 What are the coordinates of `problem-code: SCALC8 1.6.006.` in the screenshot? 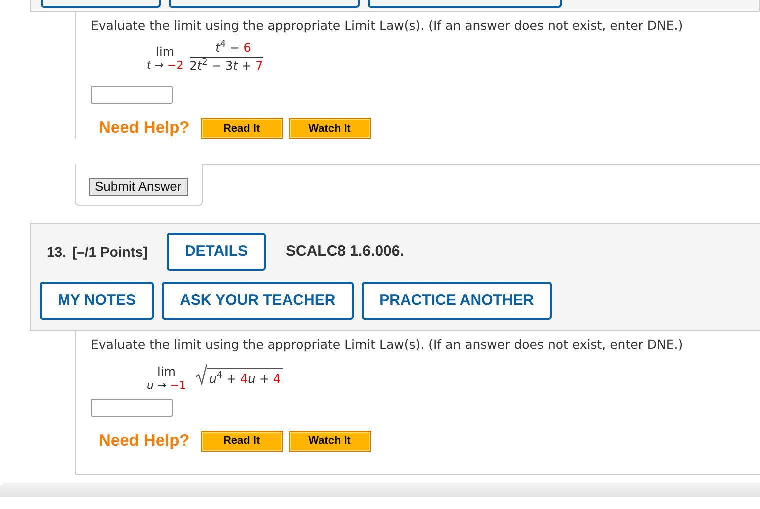 It's located at (345, 251).